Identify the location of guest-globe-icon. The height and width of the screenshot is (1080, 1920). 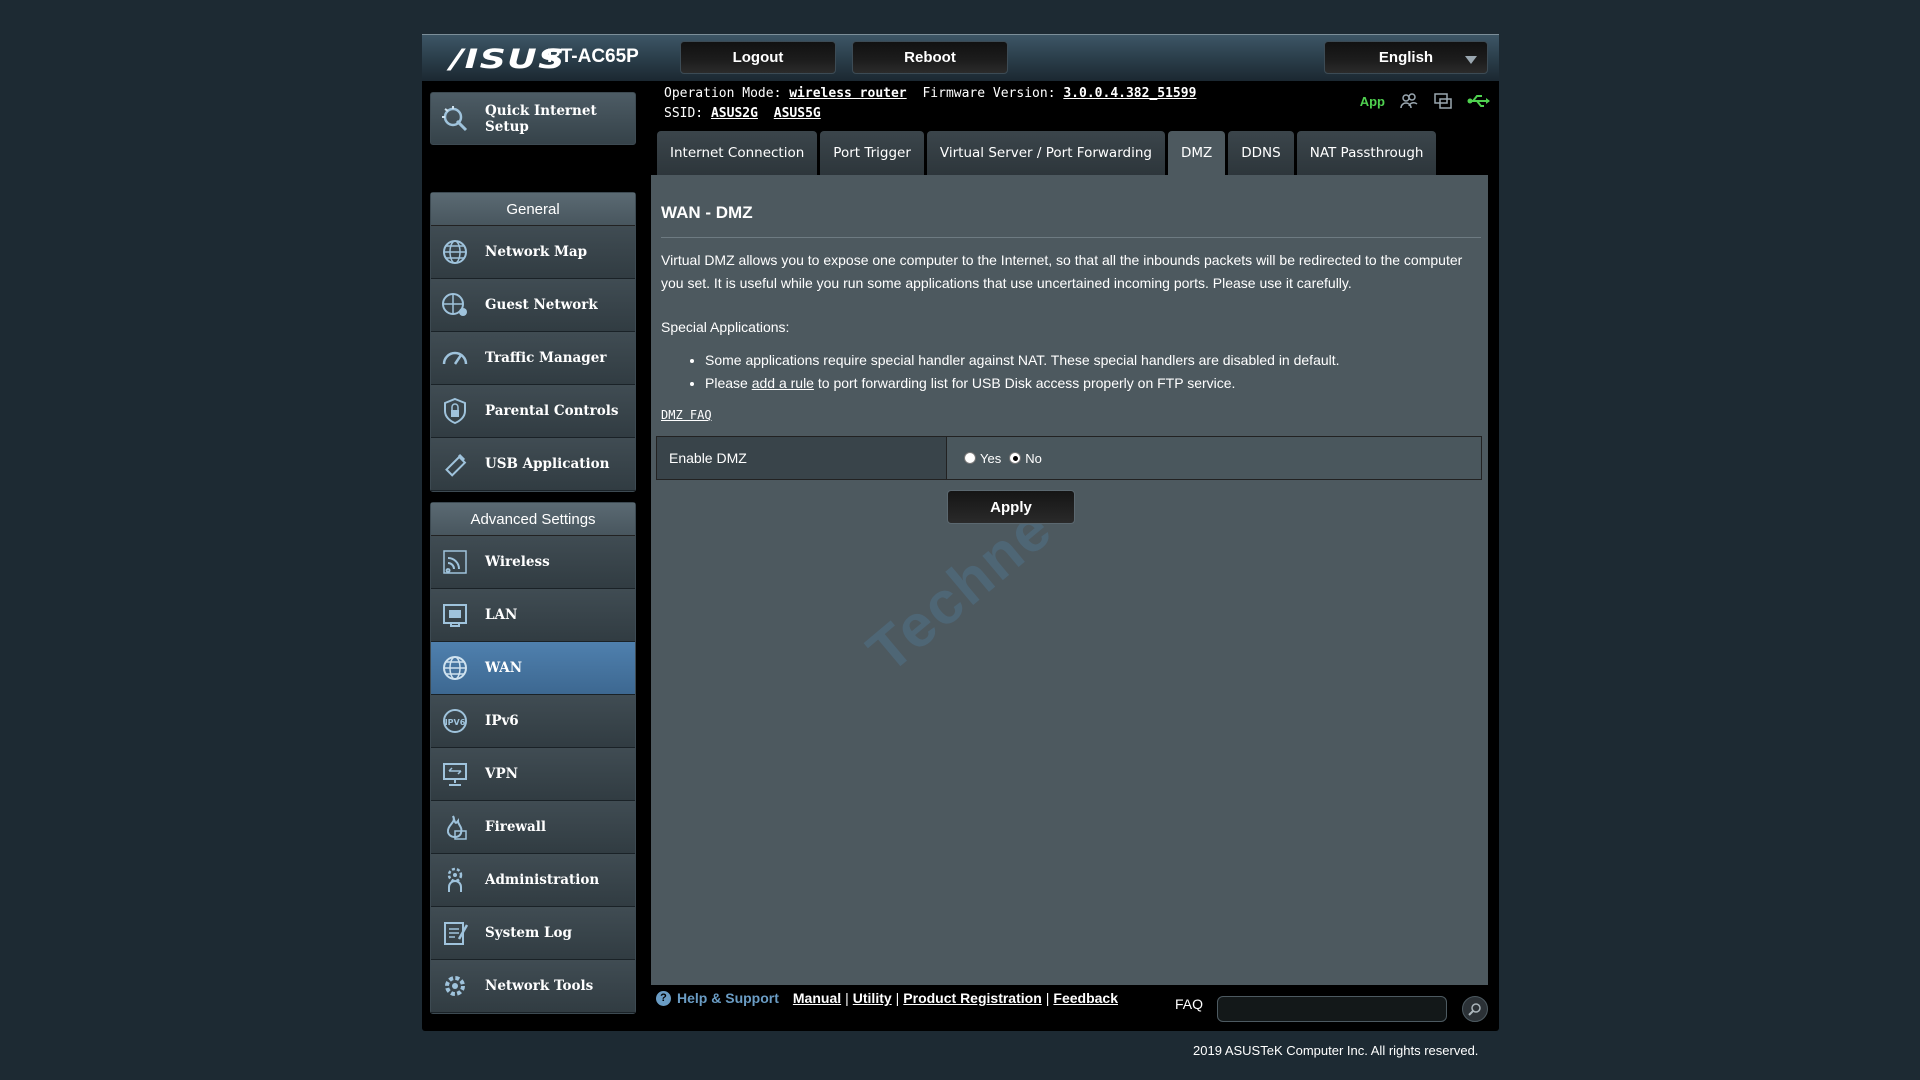
(455, 305).